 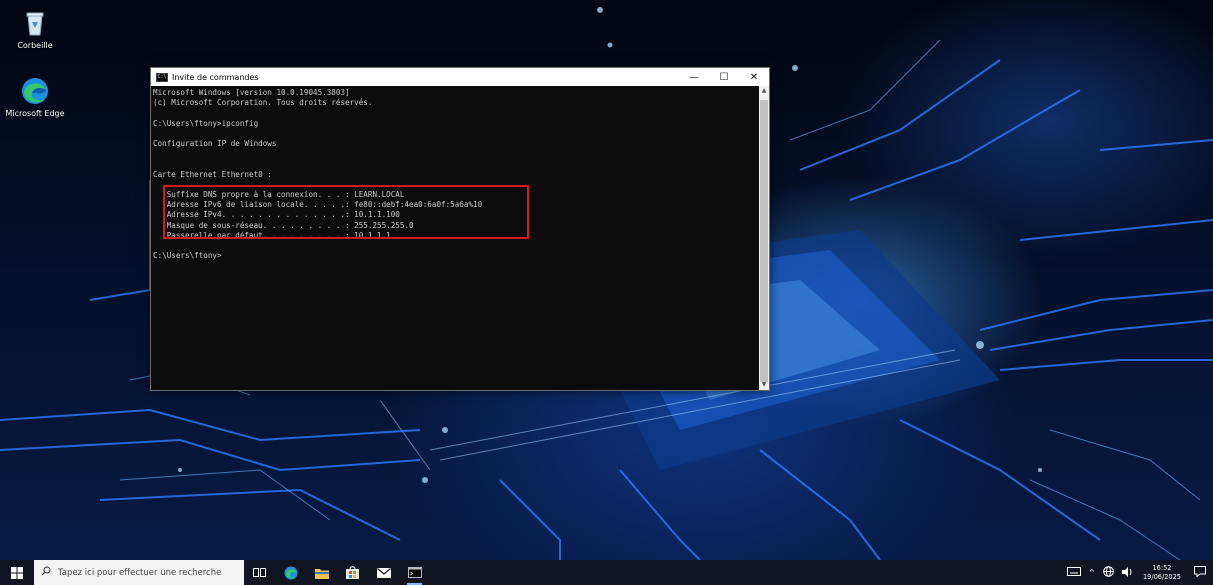 What do you see at coordinates (724, 77) in the screenshot?
I see `maximize-button: ☐` at bounding box center [724, 77].